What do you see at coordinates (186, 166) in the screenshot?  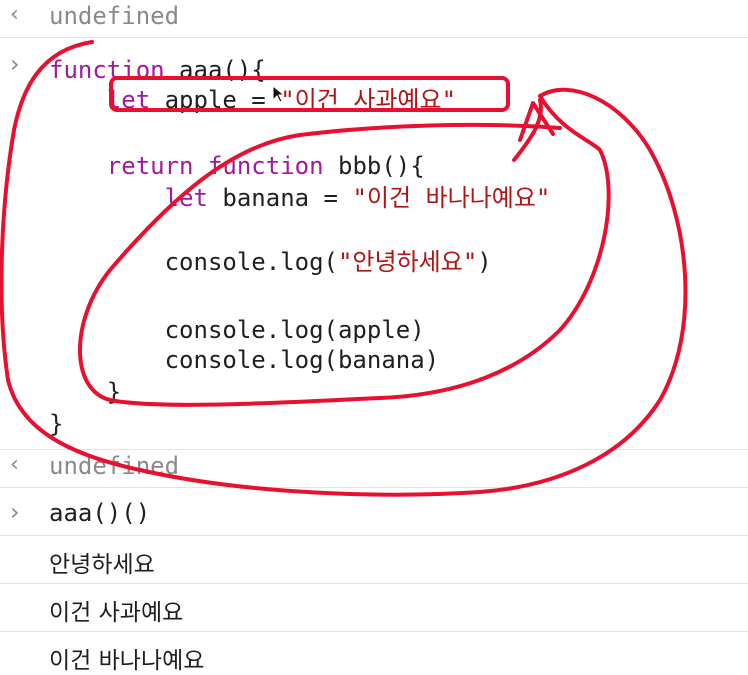 I see `code-keyword: return function` at bounding box center [186, 166].